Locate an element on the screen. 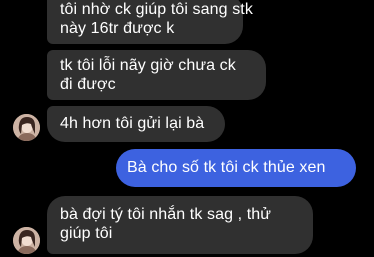 Image resolution: width=374 pixels, height=257 pixels. incoming-message: 4h hơn tôi gửi lại bà is located at coordinates (136, 124).